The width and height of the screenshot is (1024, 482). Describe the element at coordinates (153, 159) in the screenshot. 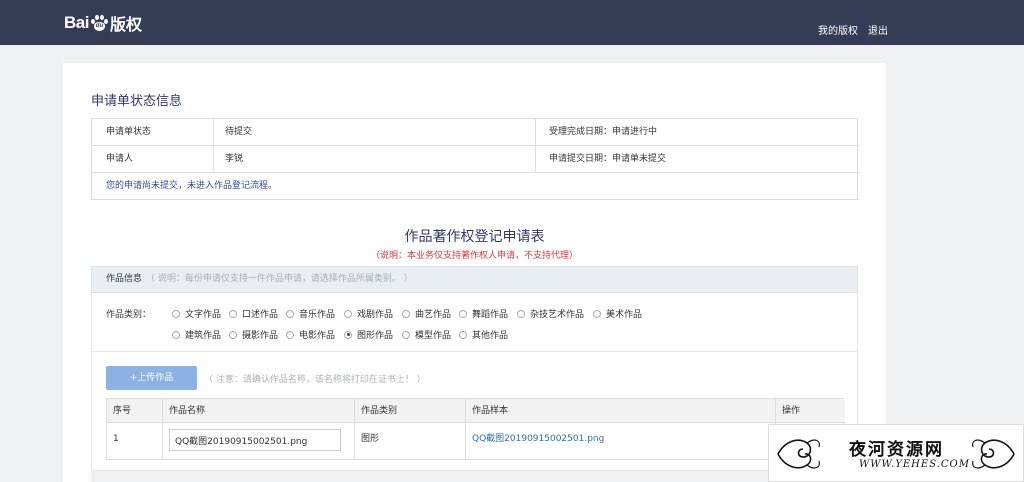

I see `applicant-label: 申请人` at that location.